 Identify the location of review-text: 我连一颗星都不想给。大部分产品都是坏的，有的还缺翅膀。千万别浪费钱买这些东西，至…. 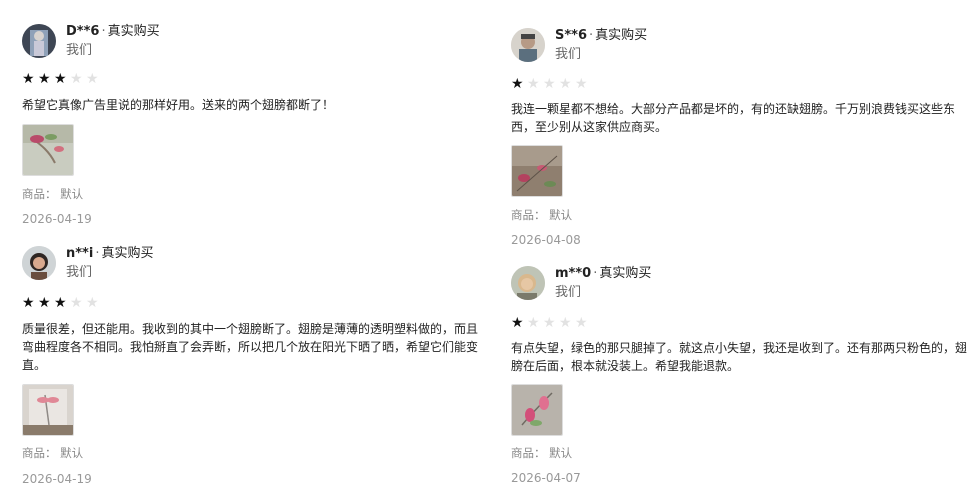
(733, 118).